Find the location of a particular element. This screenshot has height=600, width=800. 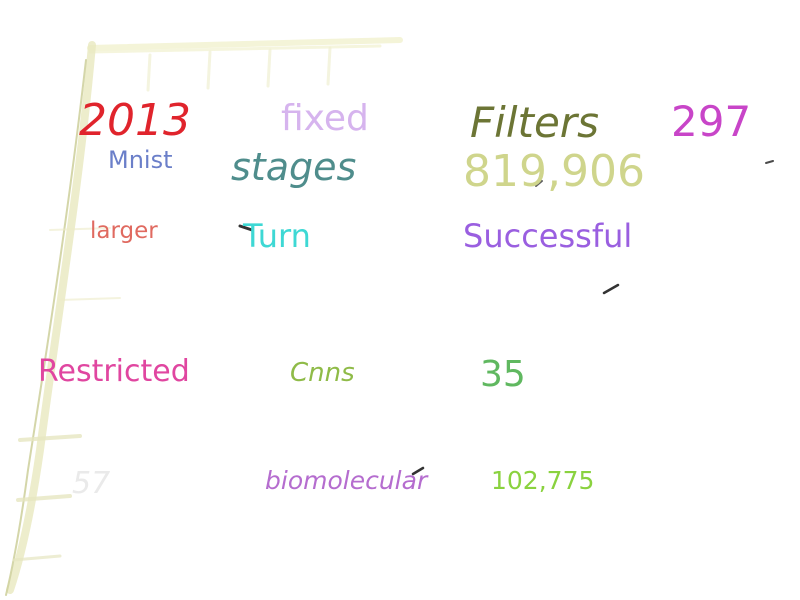

word-stages: stages is located at coordinates (294, 167).